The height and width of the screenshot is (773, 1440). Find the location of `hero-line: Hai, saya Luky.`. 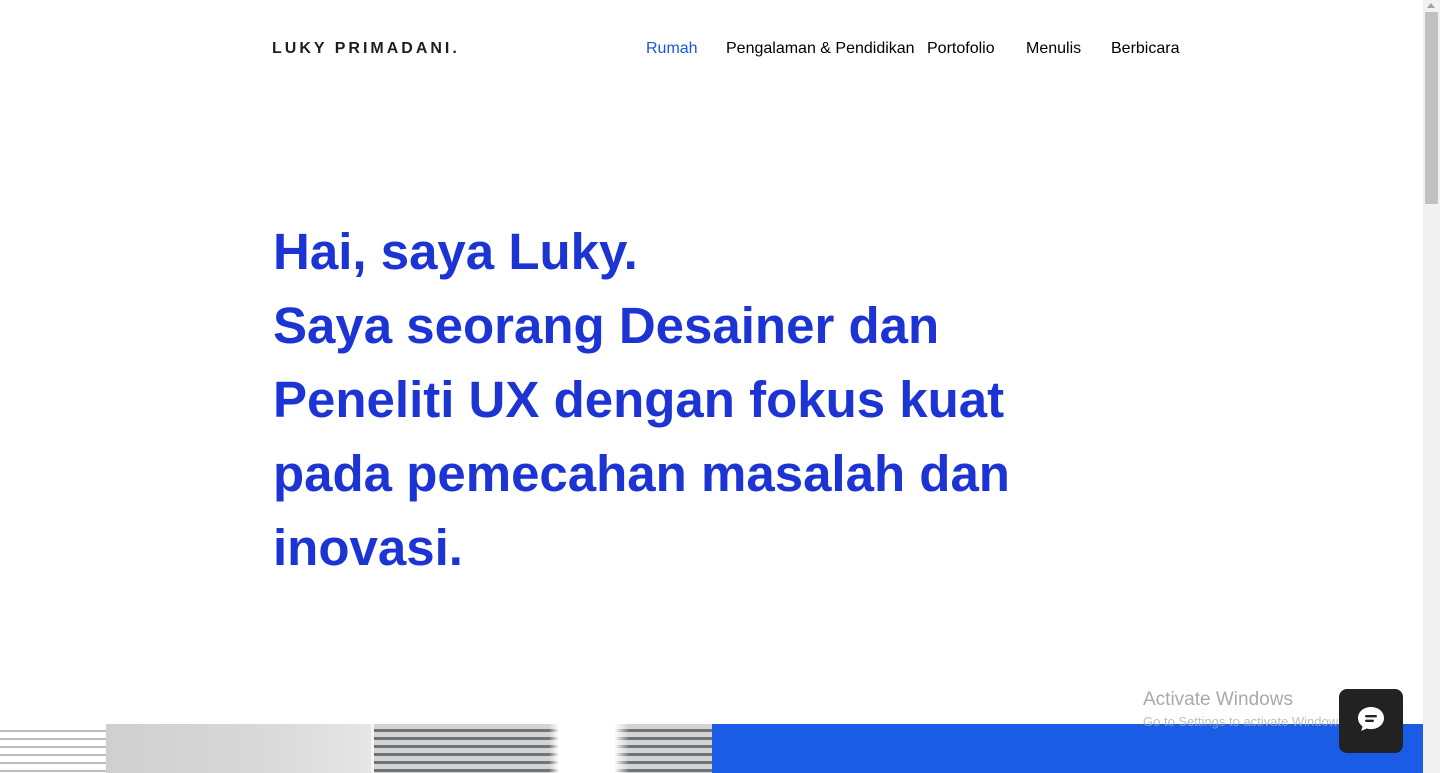

hero-line: Hai, saya Luky. is located at coordinates (455, 251).